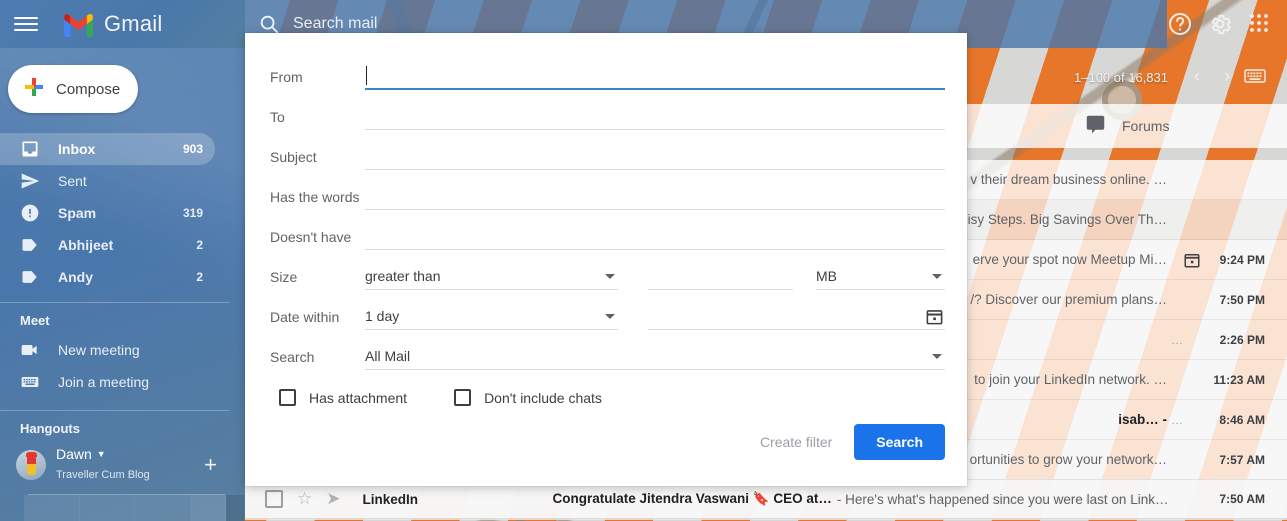 This screenshot has width=1287, height=521. Describe the element at coordinates (287, 397) in the screenshot. I see `has-attachment-checkbox` at that location.